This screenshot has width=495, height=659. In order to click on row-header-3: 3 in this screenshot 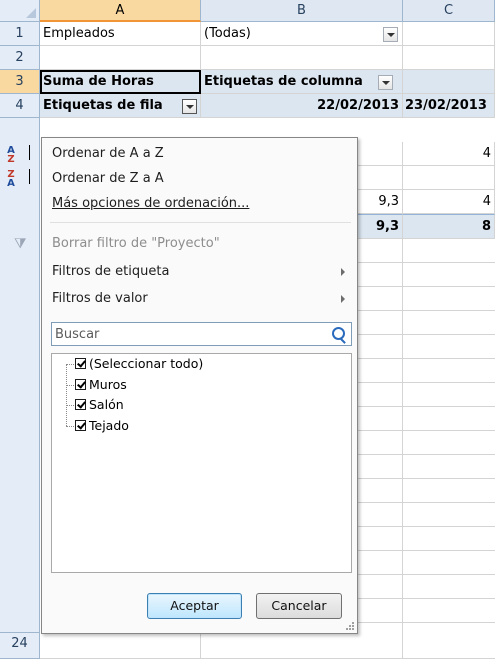, I will do `click(20, 82)`.